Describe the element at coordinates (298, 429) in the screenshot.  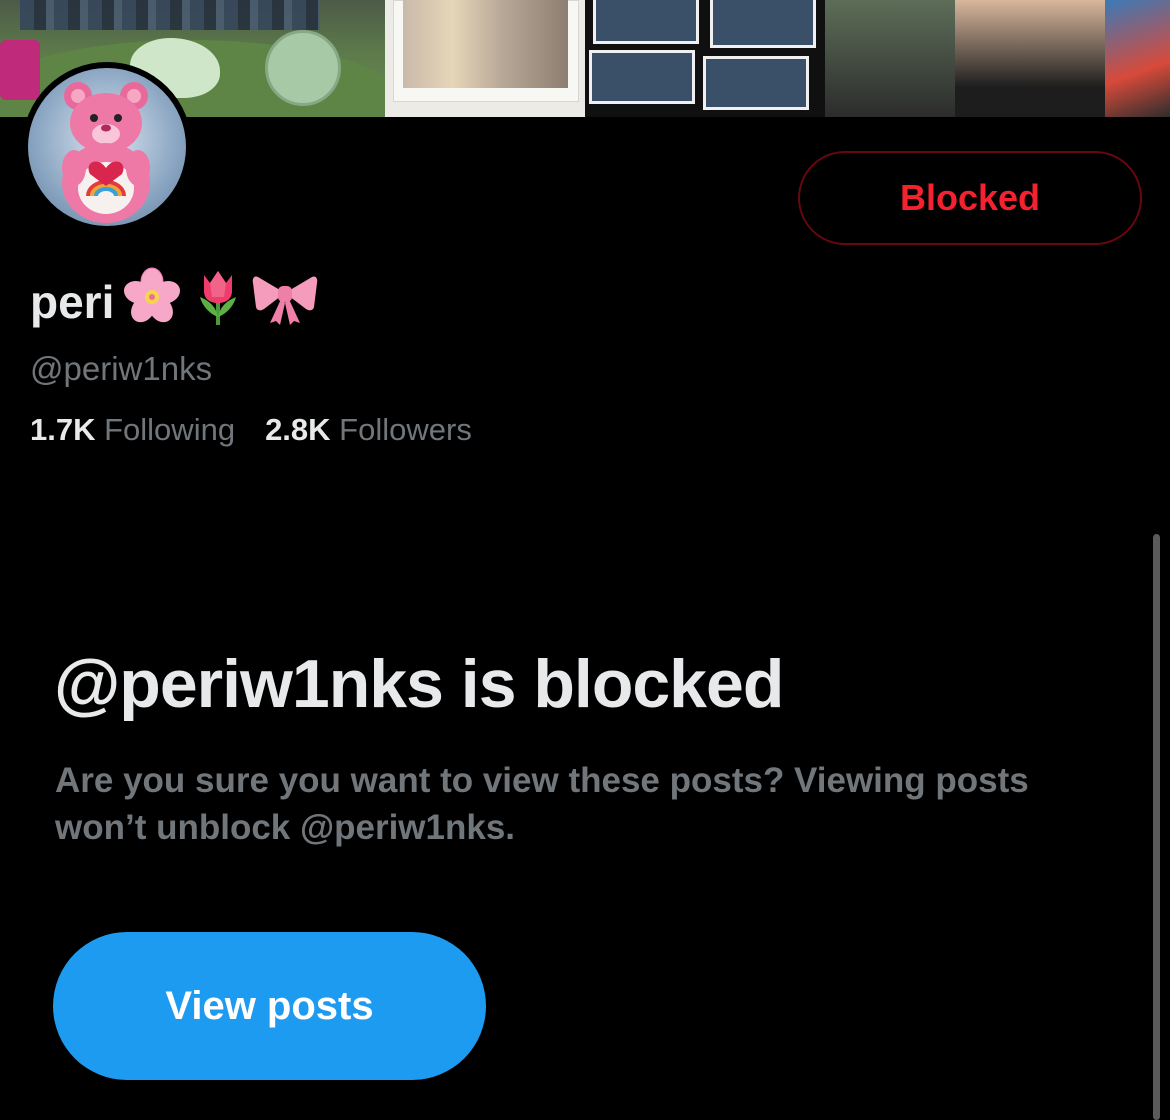
I see `followers-count: 2.8K` at that location.